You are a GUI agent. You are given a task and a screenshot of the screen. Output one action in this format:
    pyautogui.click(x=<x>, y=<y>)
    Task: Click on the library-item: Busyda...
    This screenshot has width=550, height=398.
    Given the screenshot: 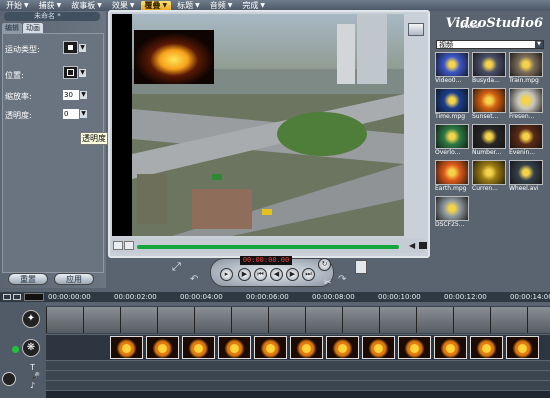 What is the action you would take?
    pyautogui.click(x=489, y=68)
    